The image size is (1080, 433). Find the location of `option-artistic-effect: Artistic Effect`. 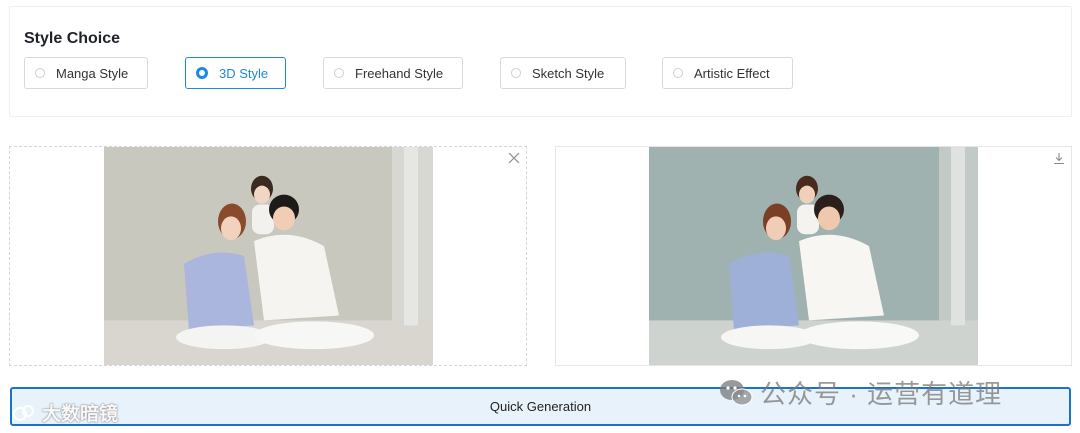

option-artistic-effect: Artistic Effect is located at coordinates (727, 73).